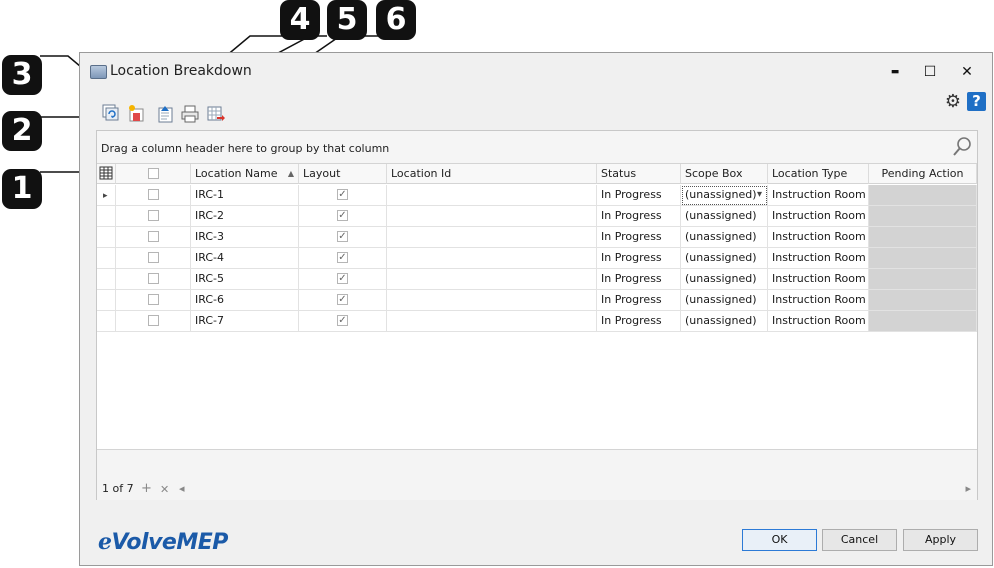 This screenshot has height=568, width=994. Describe the element at coordinates (968, 488) in the screenshot. I see `scroll-right-arrow: ▸` at that location.